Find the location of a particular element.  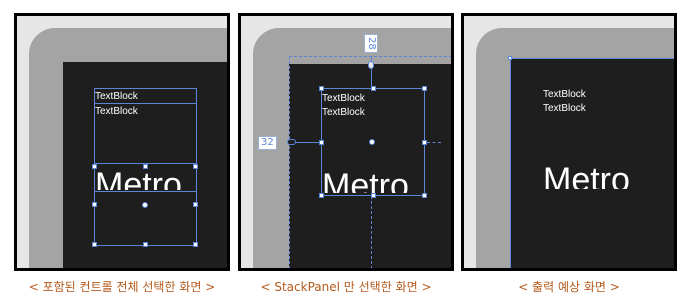

alignment-guide-vertical is located at coordinates (371, 232).